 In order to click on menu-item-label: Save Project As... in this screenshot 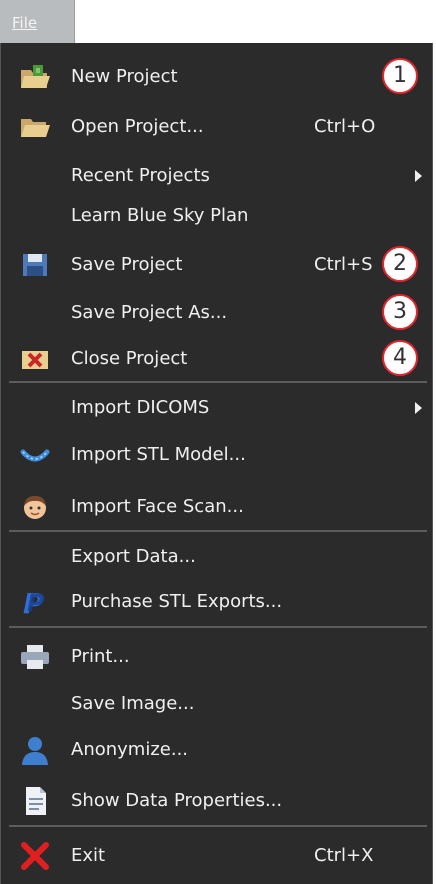, I will do `click(149, 312)`.